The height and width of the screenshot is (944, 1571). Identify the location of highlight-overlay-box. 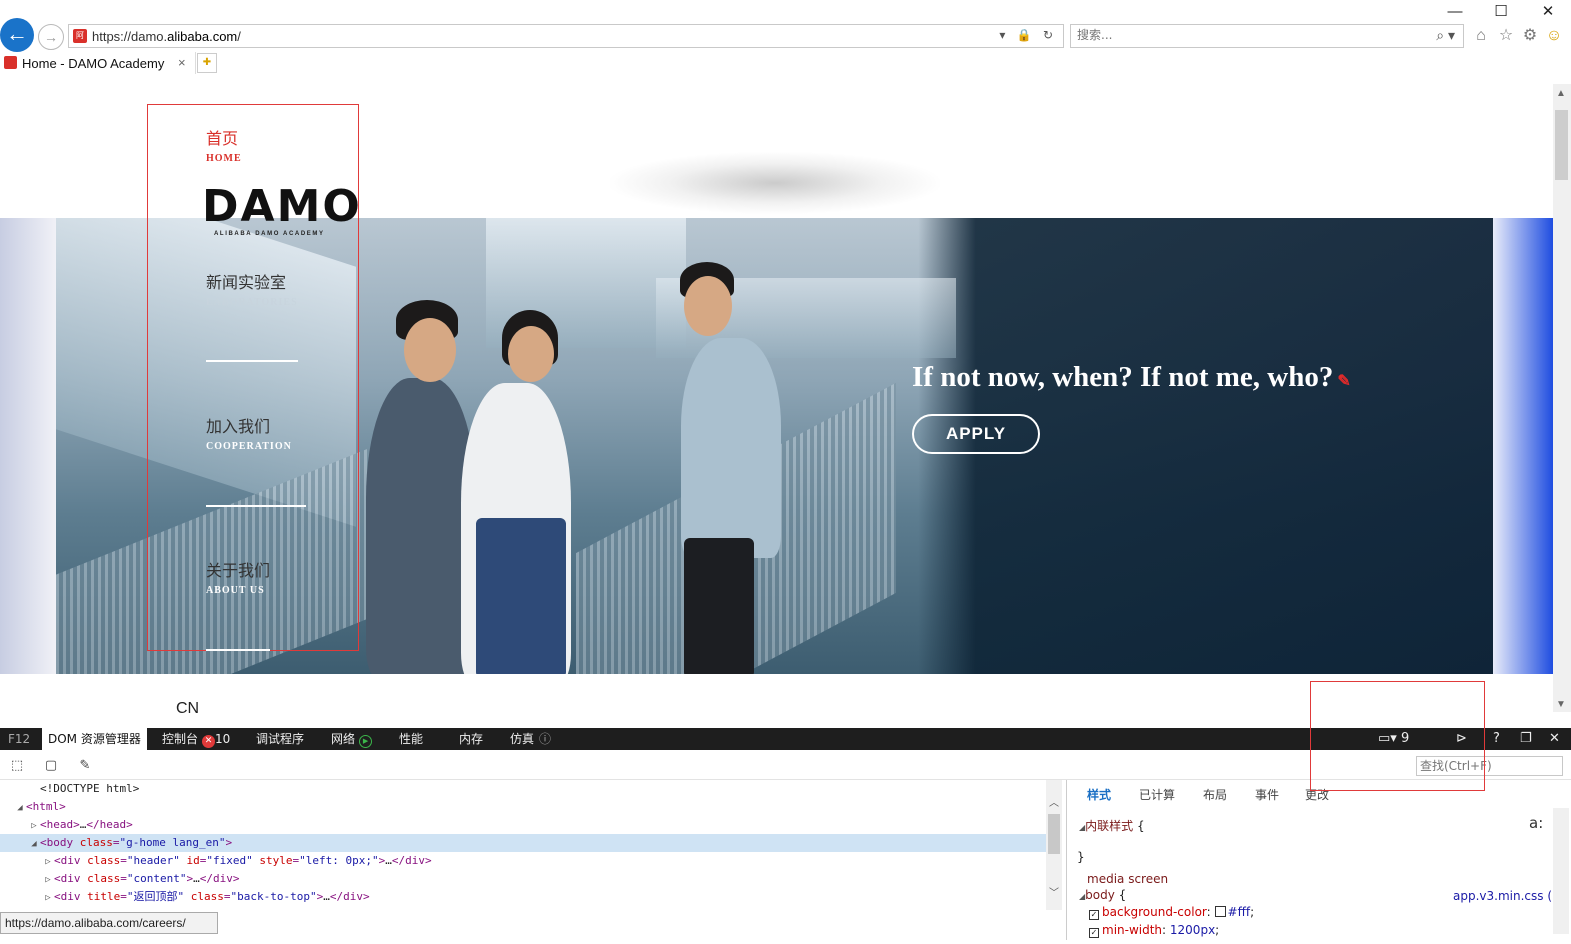
(1397, 736).